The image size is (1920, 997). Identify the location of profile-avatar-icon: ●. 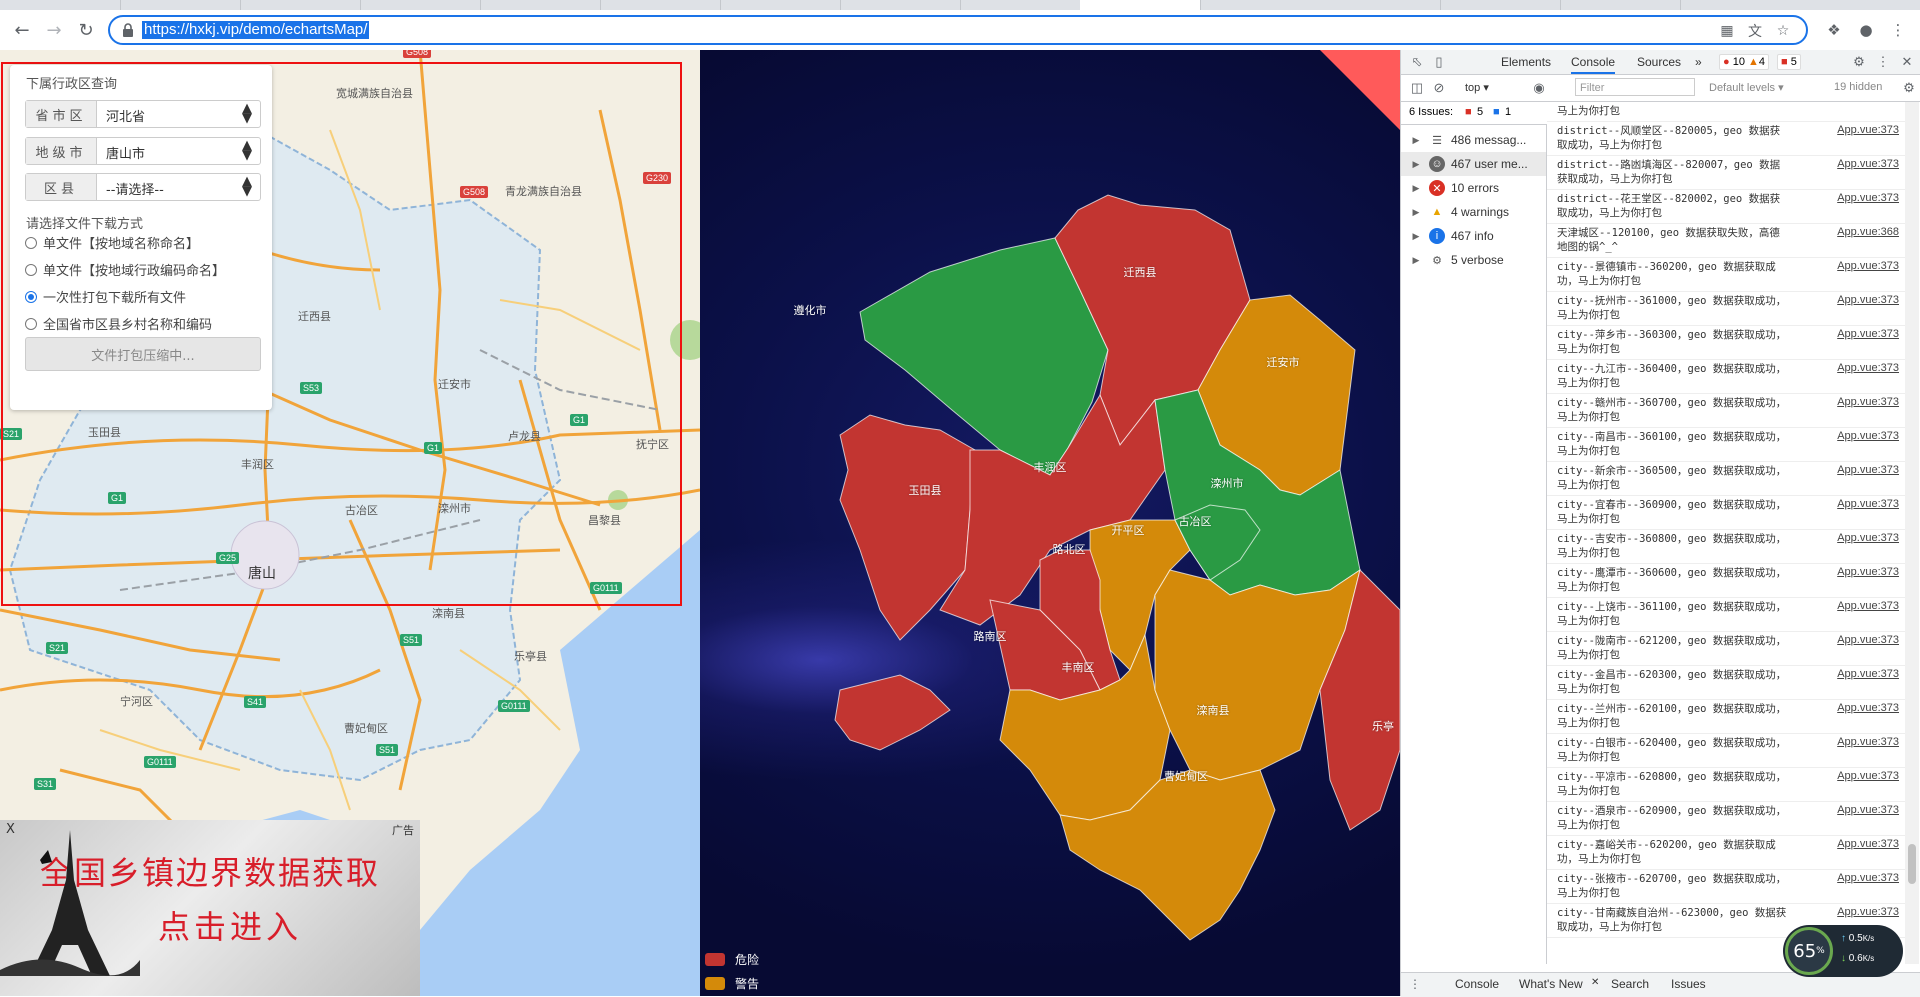
(1866, 30).